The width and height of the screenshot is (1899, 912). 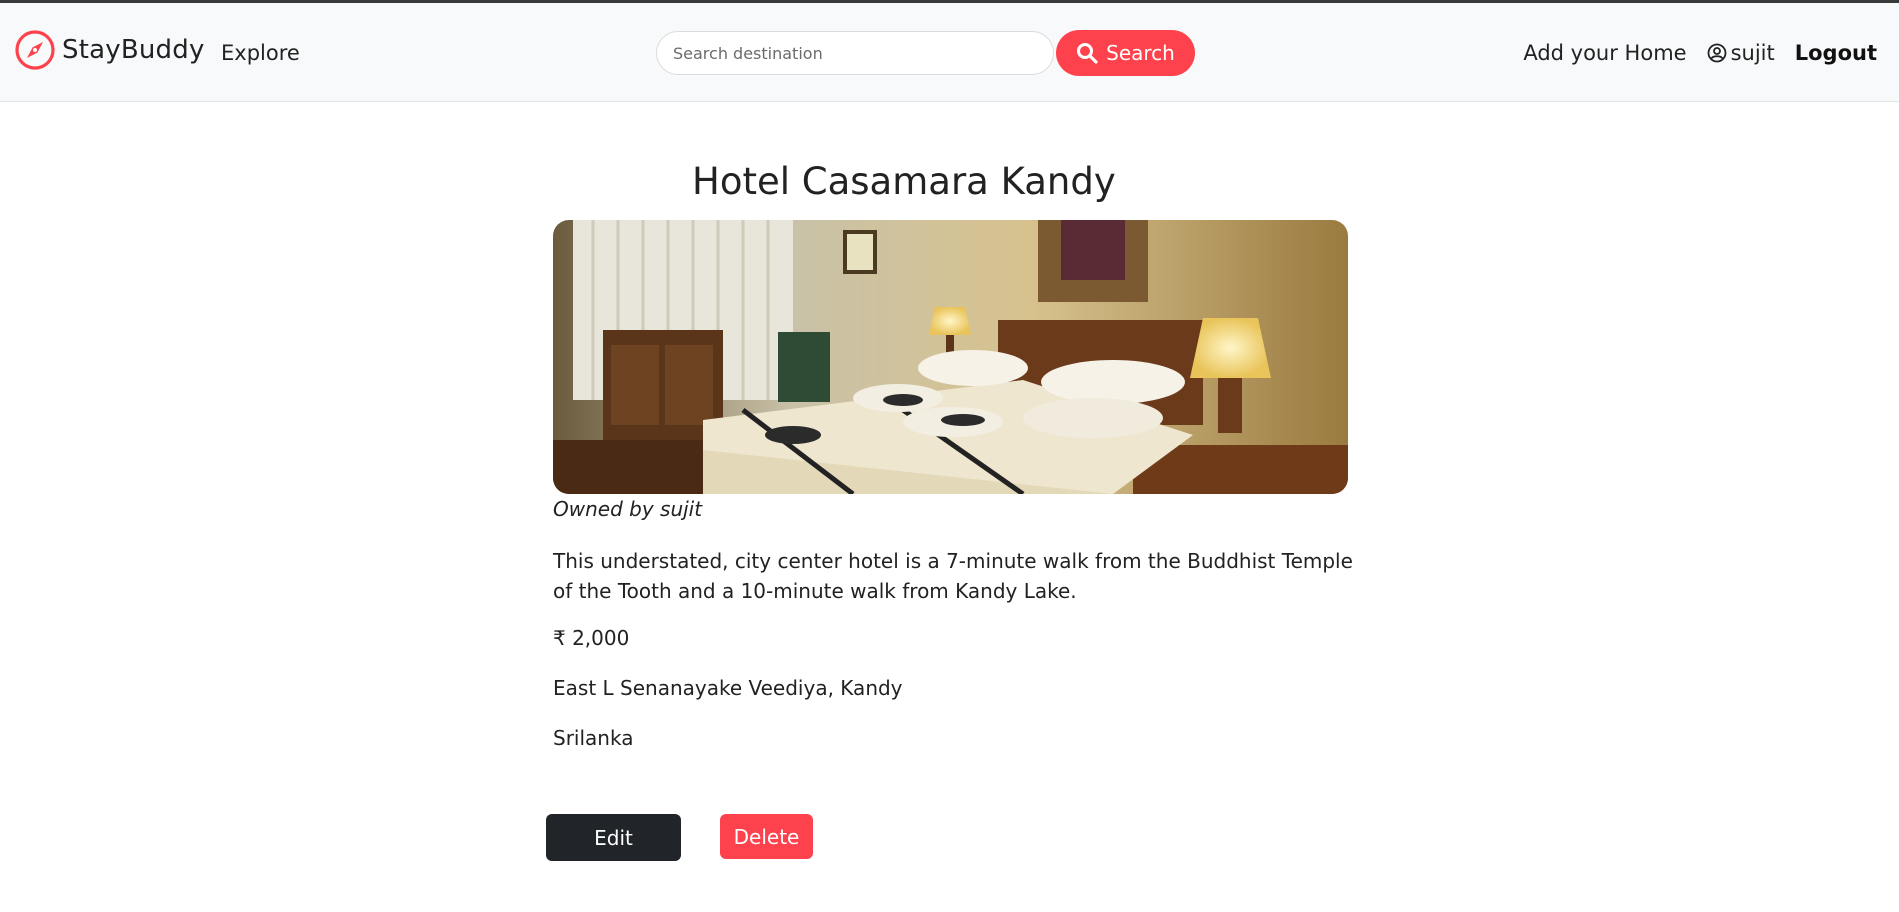 I want to click on brand-name: StayBuddy, so click(x=133, y=50).